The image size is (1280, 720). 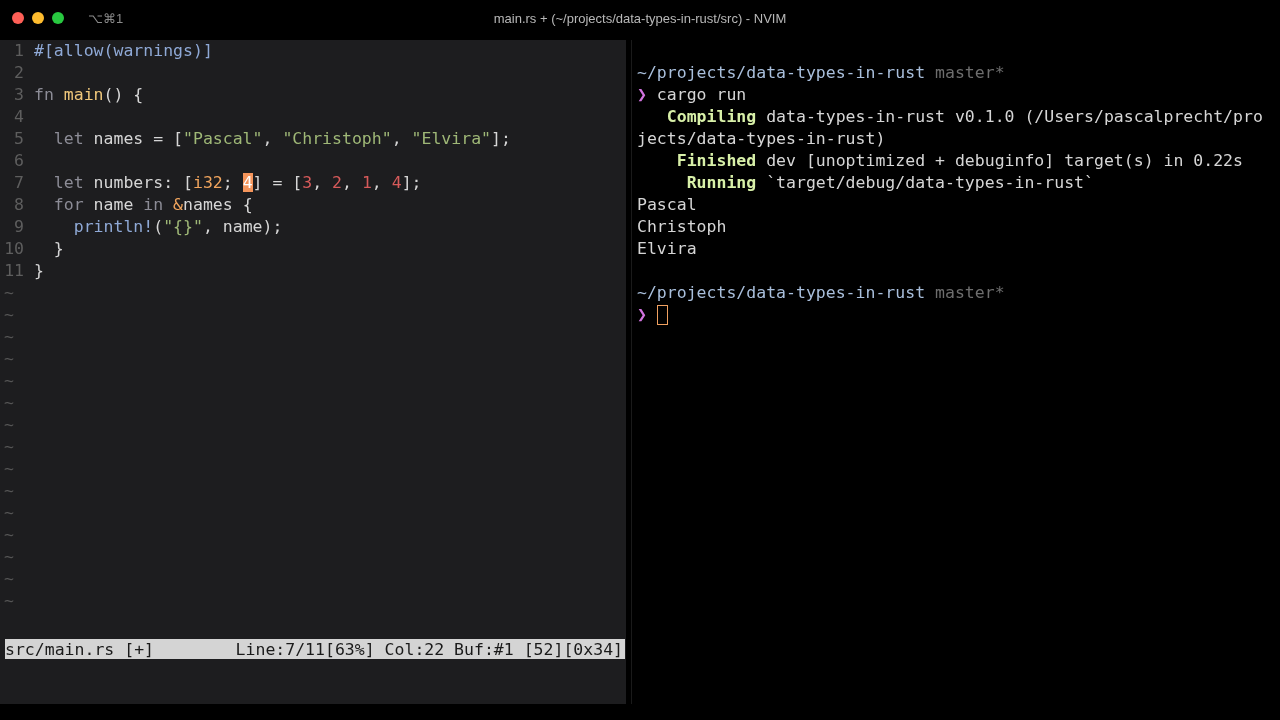 I want to click on minimize-button, so click(x=38, y=18).